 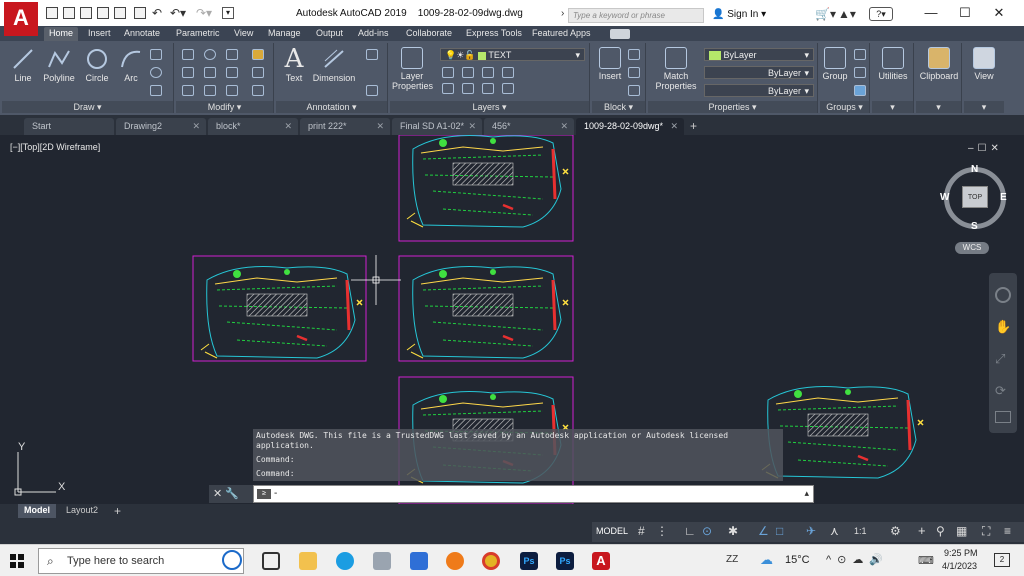 What do you see at coordinates (1003, 417) in the screenshot?
I see `showmotion-icon` at bounding box center [1003, 417].